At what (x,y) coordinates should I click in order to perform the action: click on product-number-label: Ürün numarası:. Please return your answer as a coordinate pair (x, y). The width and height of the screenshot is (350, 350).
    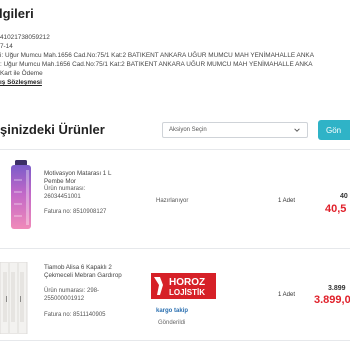
    Looking at the image, I should click on (65, 189).